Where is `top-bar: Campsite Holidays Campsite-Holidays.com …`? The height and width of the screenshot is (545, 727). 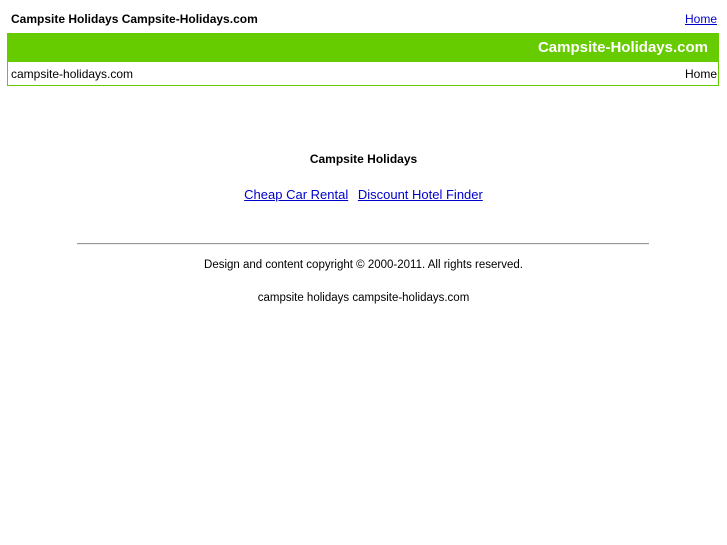
top-bar: Campsite Holidays Campsite-Holidays.com … is located at coordinates (363, 17).